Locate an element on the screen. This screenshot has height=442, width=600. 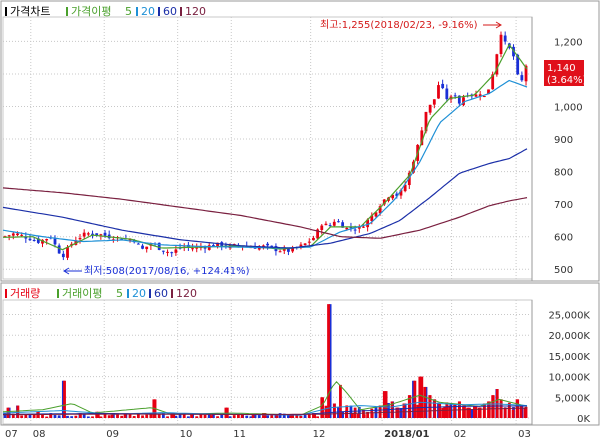
volume-ma60-legend: 60 is located at coordinates (161, 293).